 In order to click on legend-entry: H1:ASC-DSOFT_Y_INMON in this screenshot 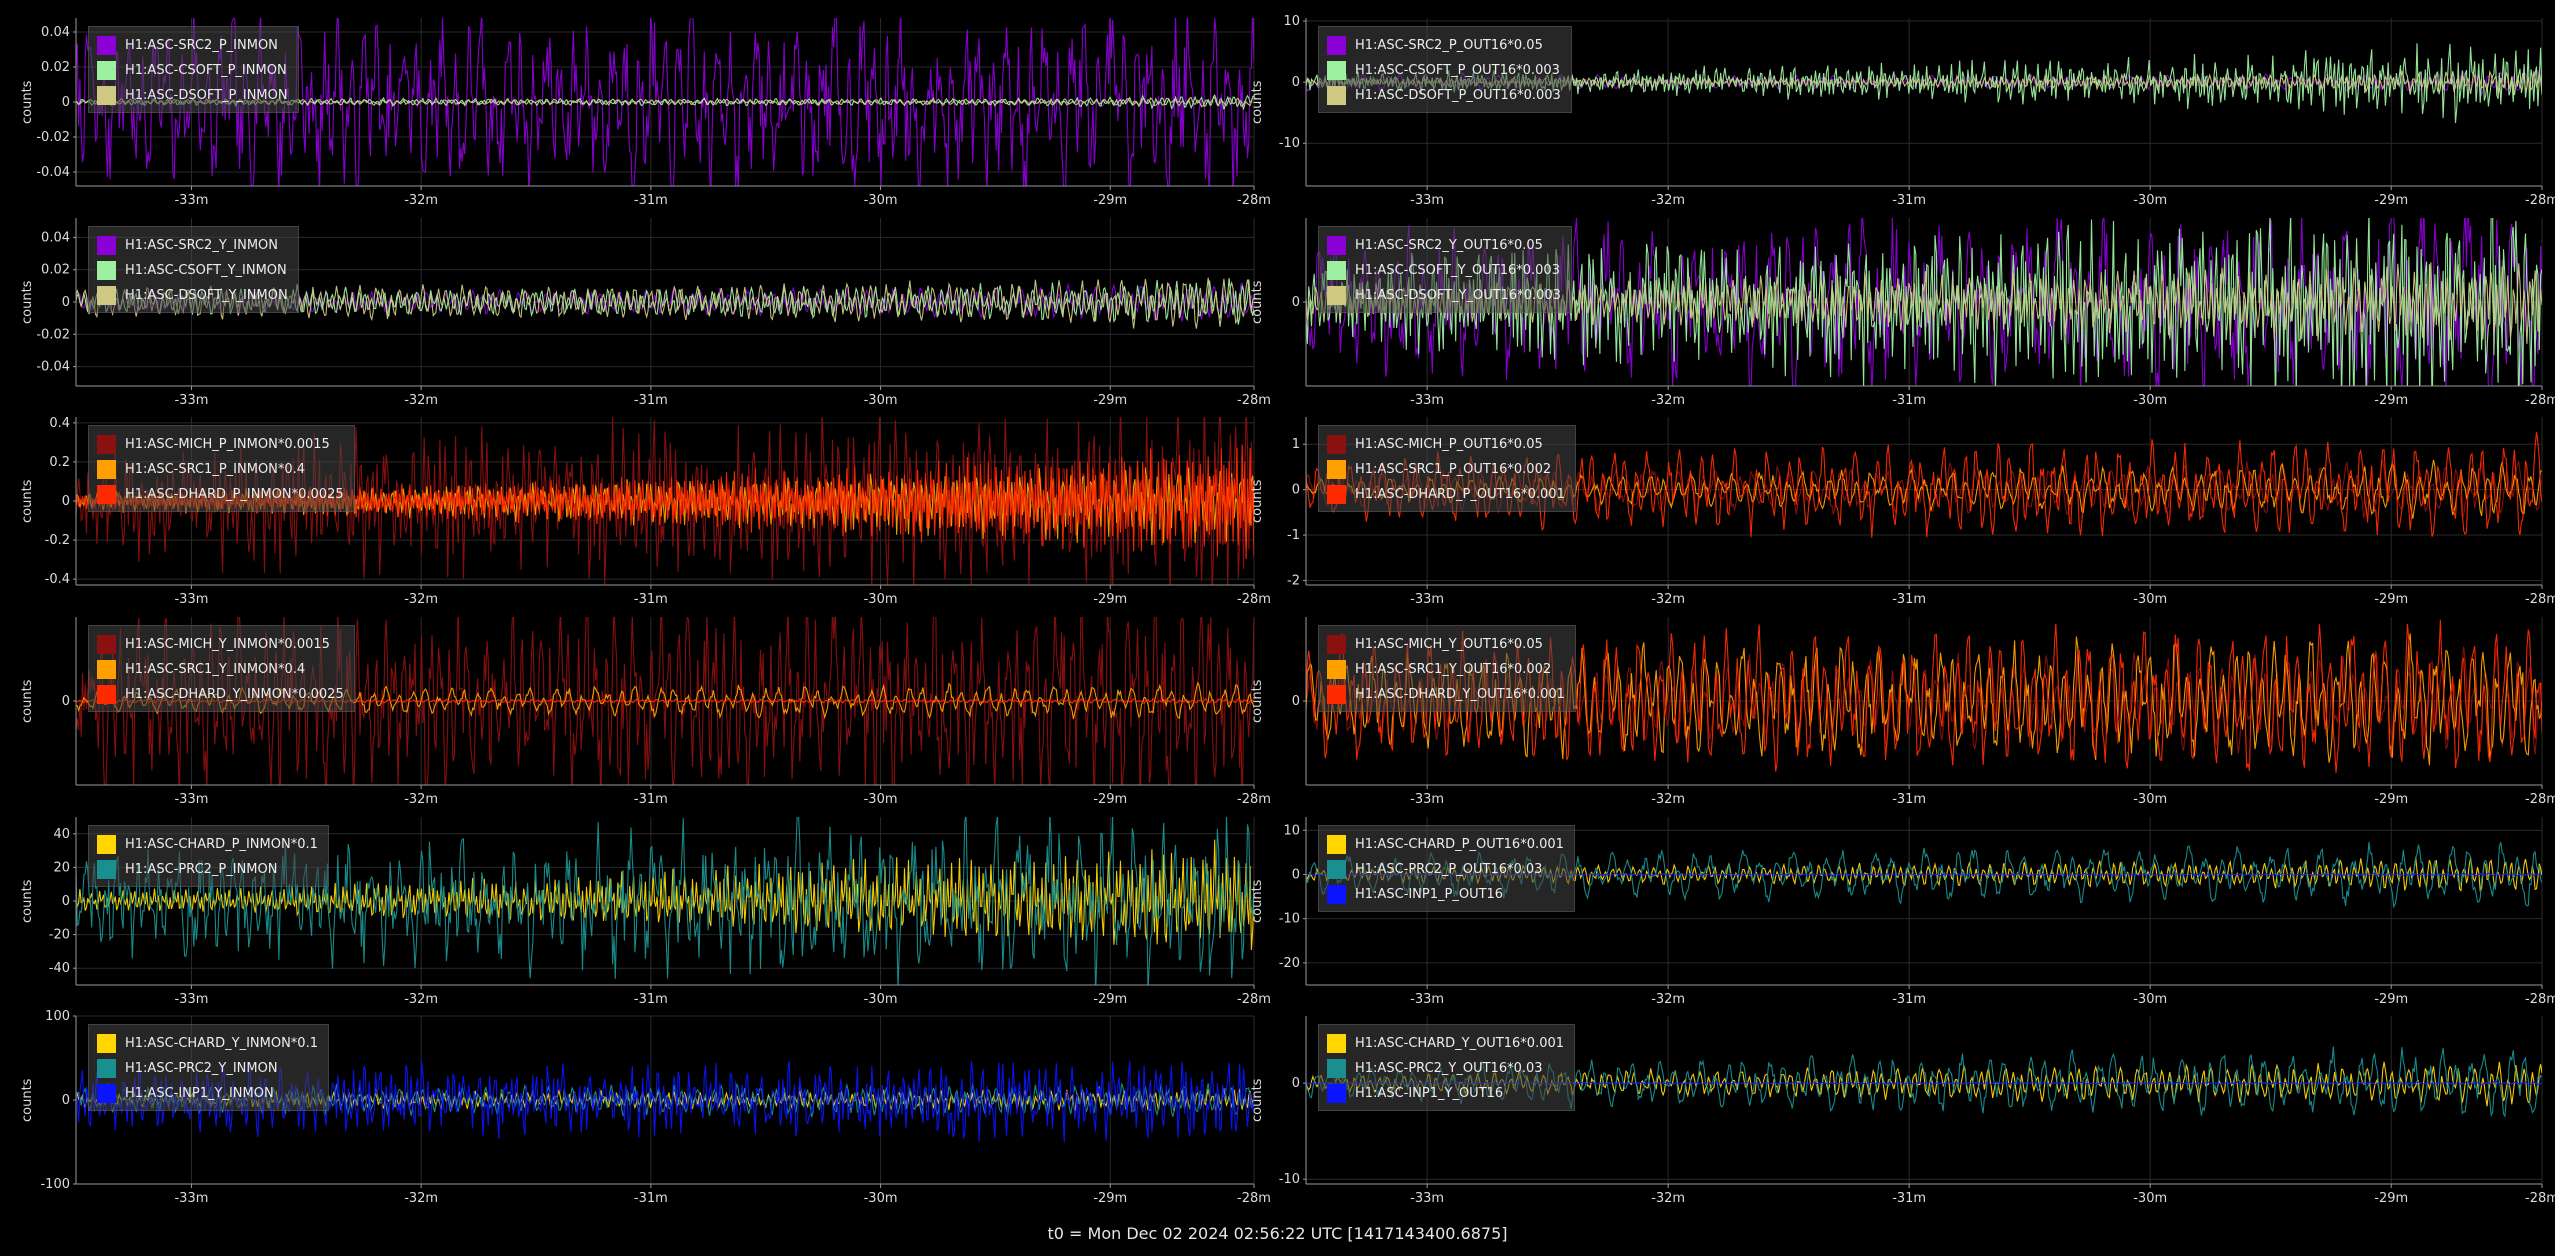, I will do `click(192, 295)`.